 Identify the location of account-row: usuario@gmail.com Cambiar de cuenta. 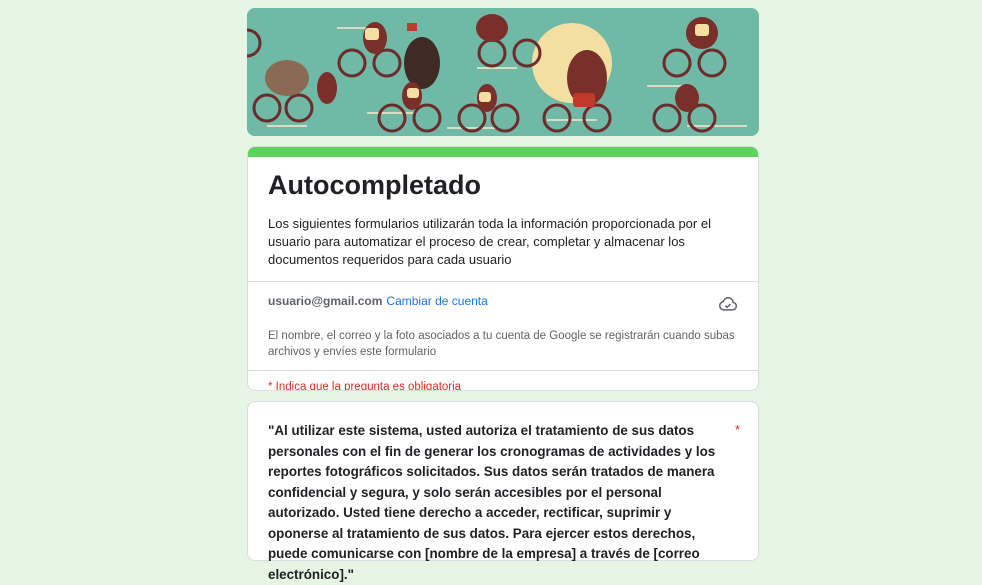
(483, 301).